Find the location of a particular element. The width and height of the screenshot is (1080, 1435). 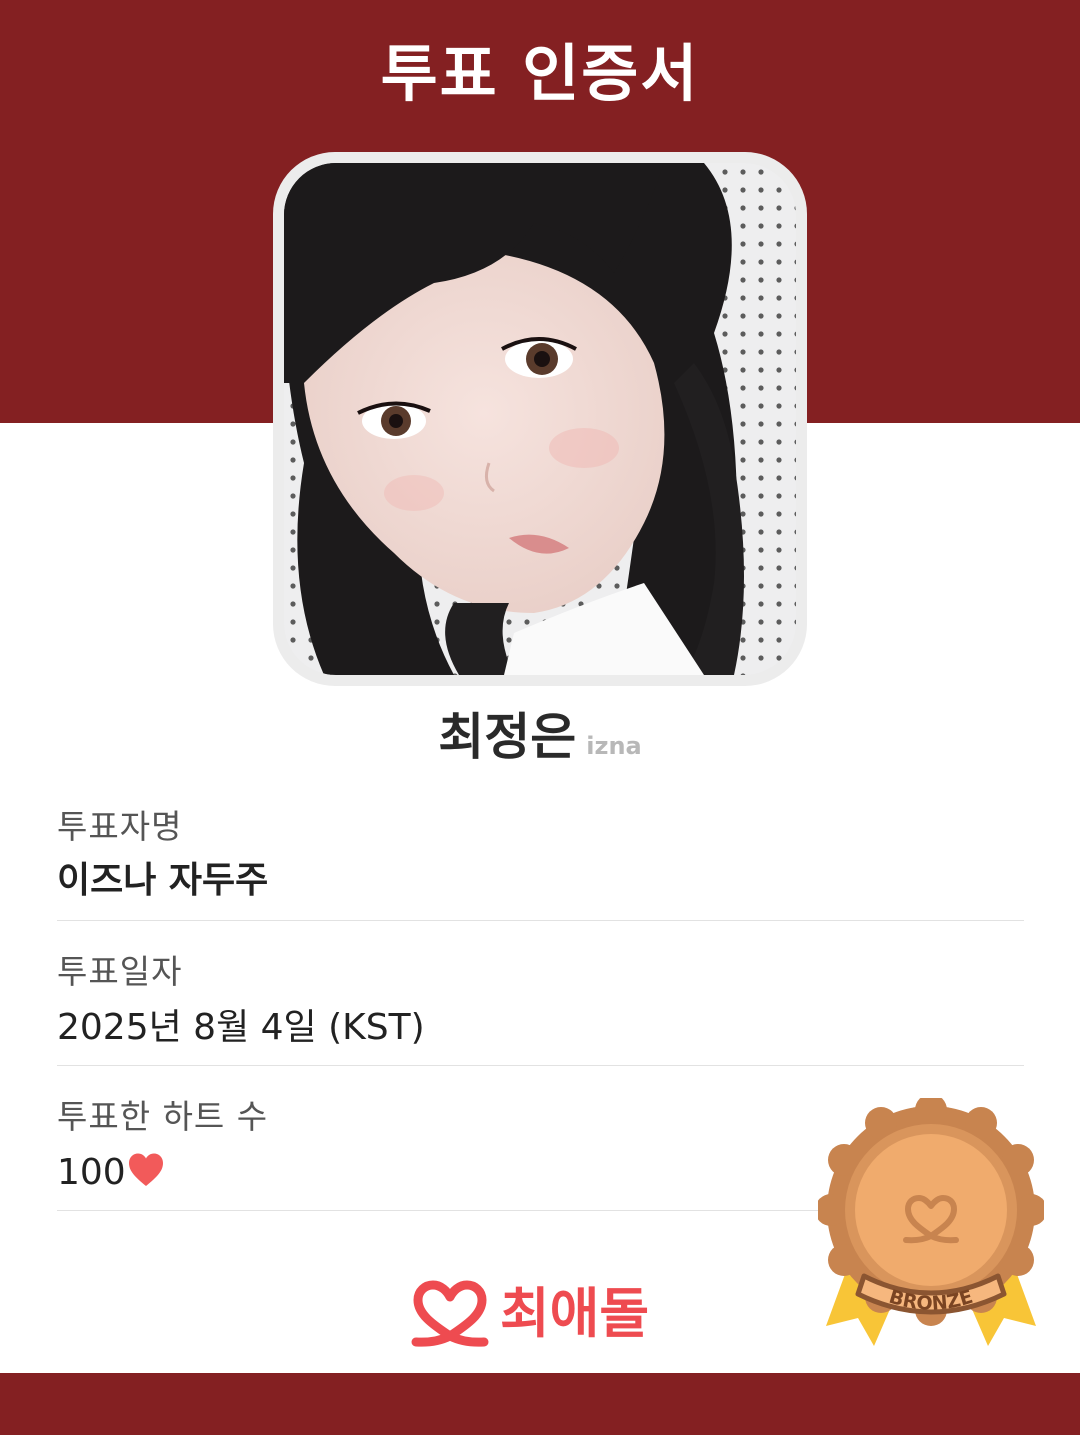

certificate-title: 투표 인증서 is located at coordinates (540, 73).